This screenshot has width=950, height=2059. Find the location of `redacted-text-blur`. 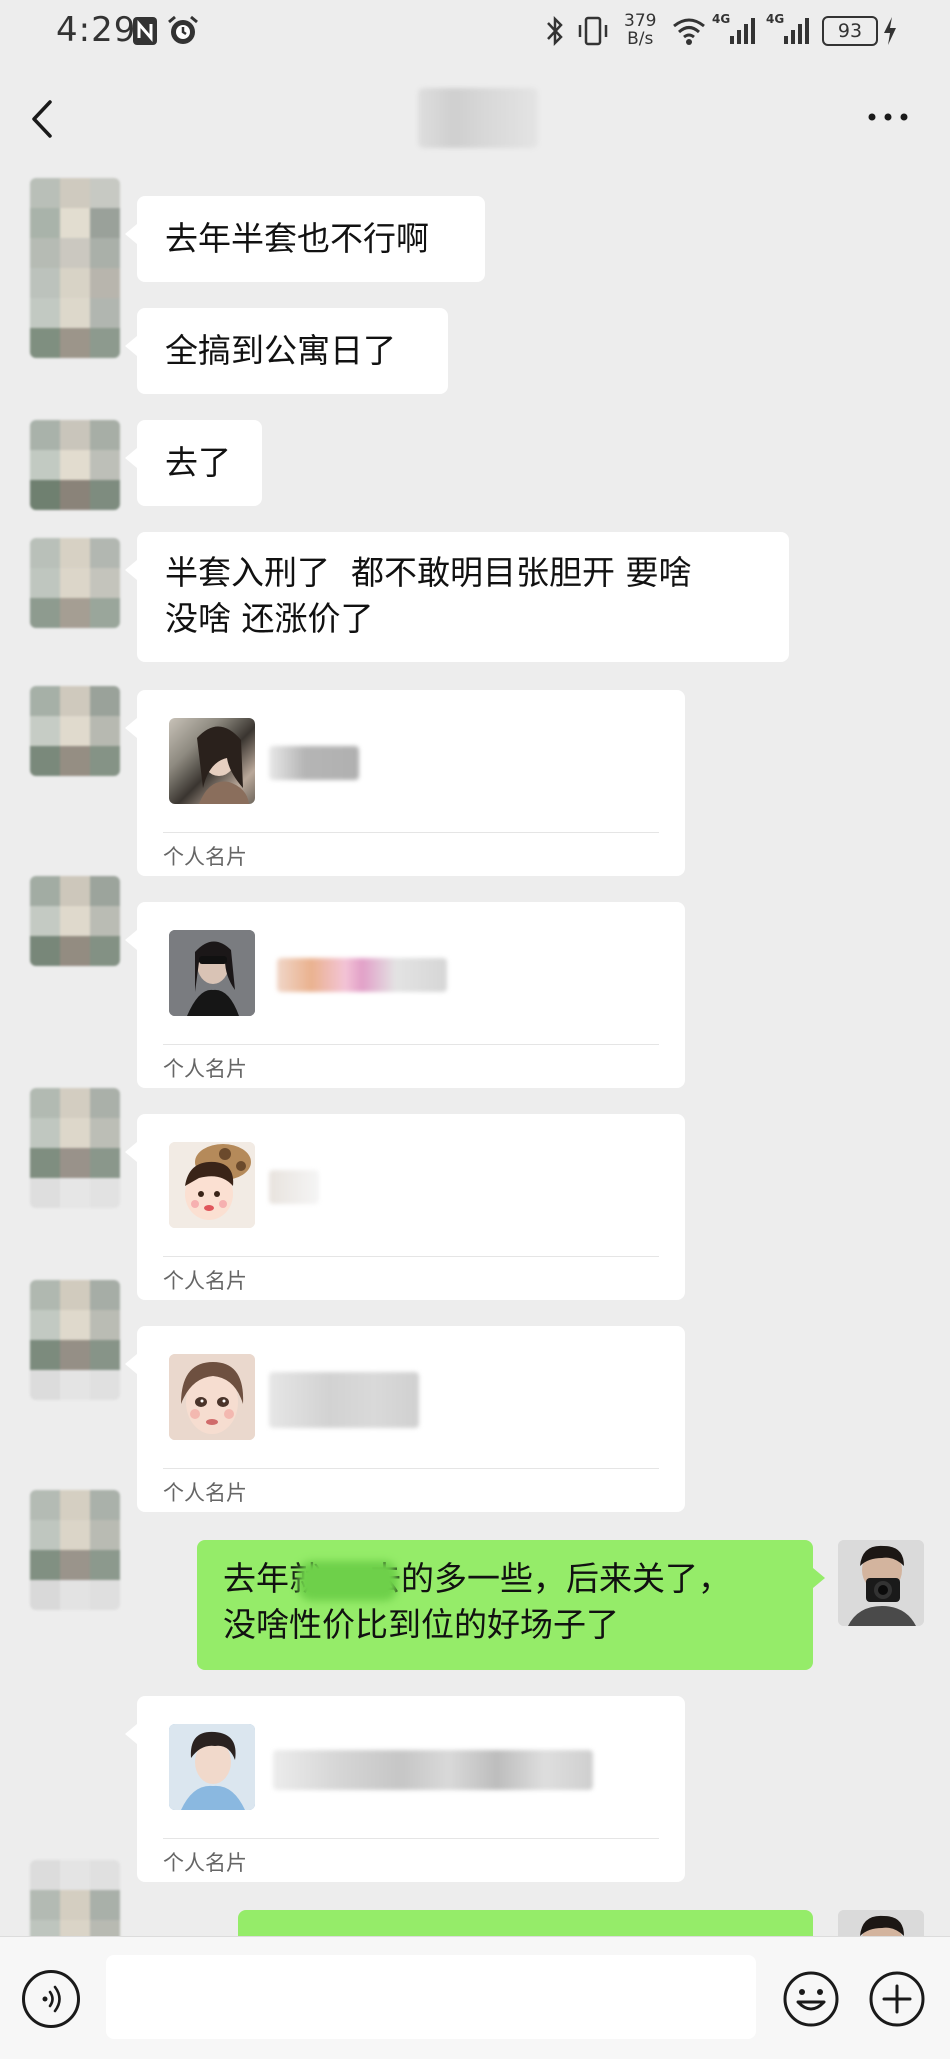

redacted-text-blur is located at coordinates (348, 1580).